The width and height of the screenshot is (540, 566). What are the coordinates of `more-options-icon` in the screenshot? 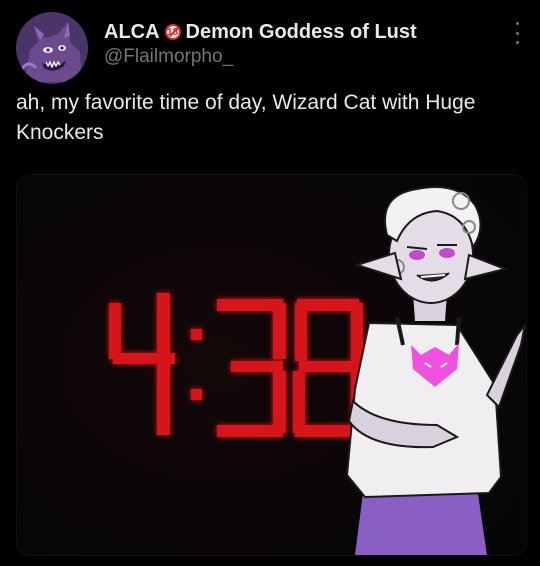 It's located at (519, 33).